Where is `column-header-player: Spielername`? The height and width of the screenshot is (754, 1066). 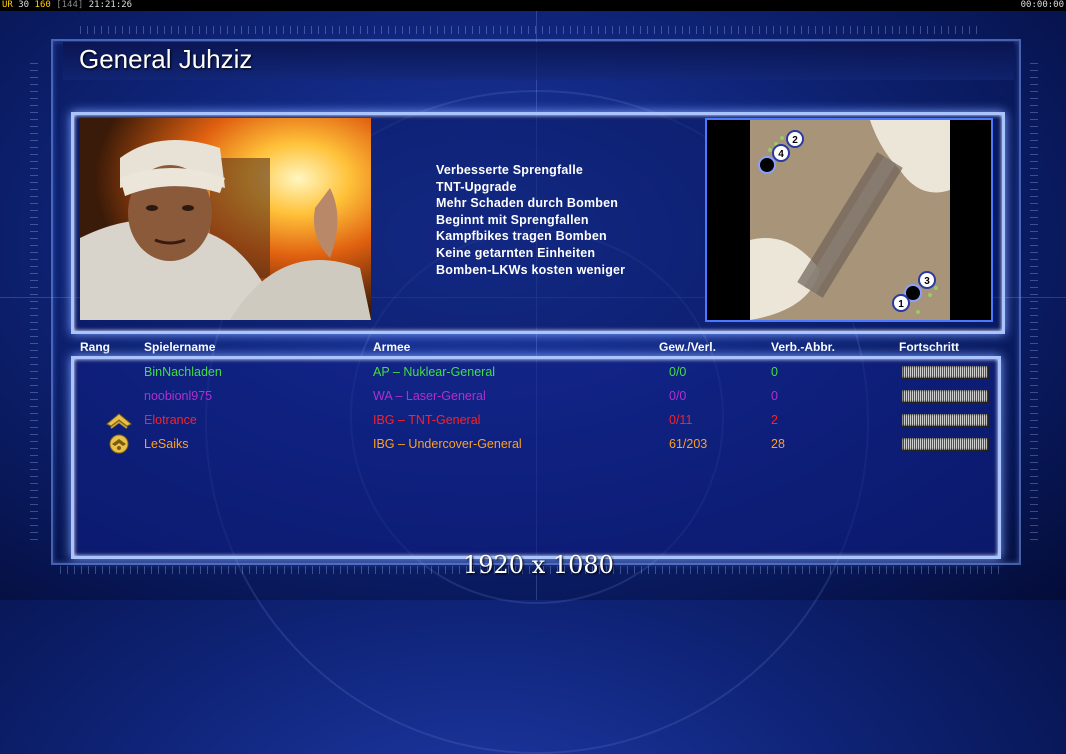 column-header-player: Spielername is located at coordinates (180, 347).